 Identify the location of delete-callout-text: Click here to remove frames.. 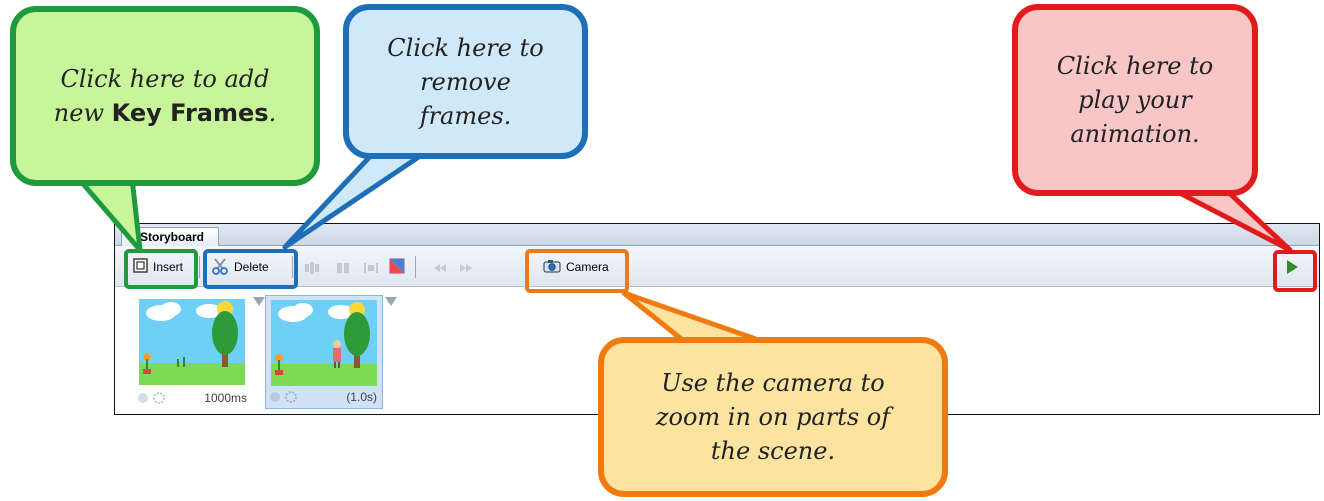
(465, 81).